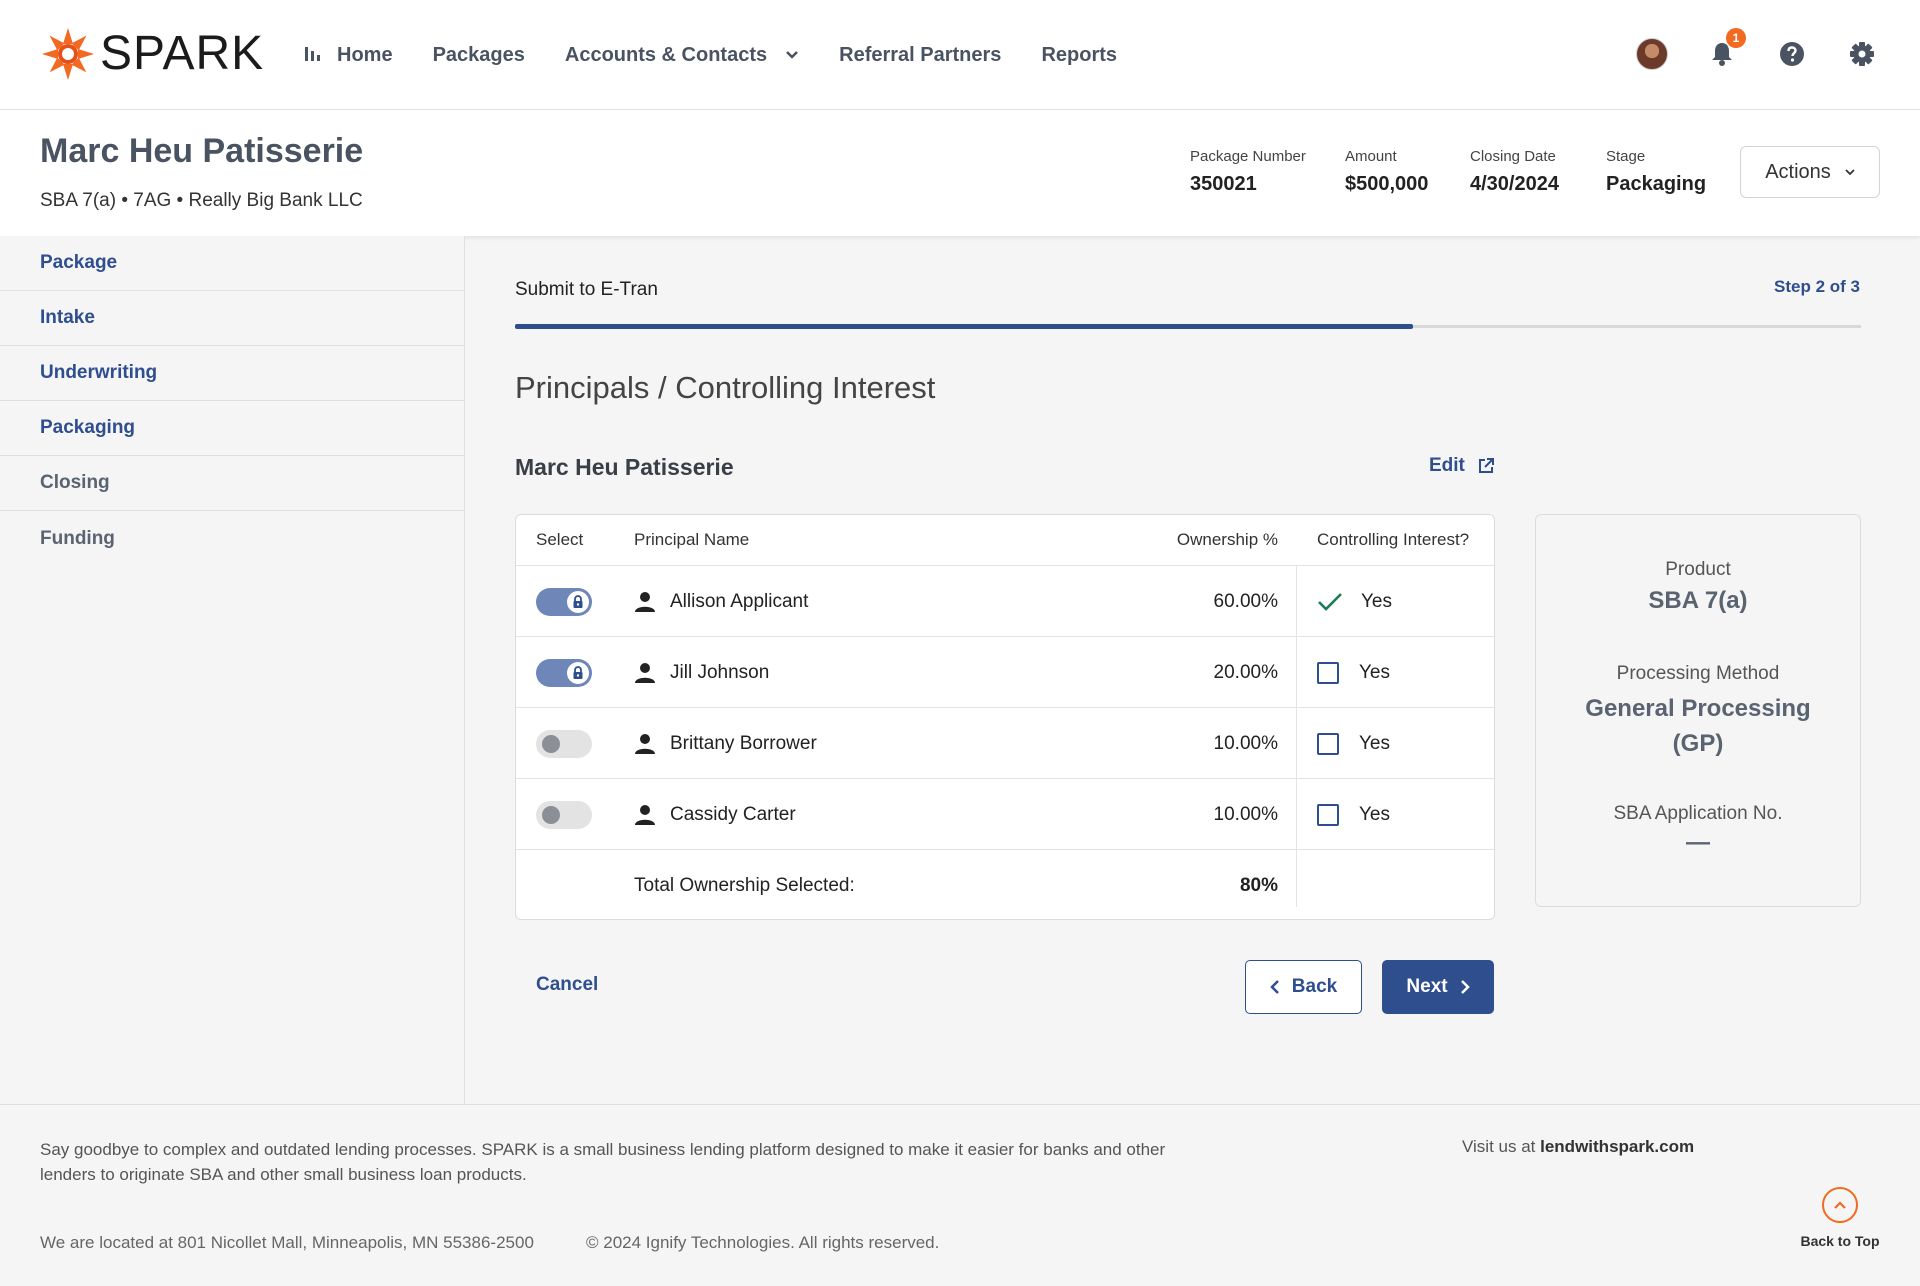 The width and height of the screenshot is (1920, 1286). What do you see at coordinates (1698, 813) in the screenshot?
I see `sba-application-number-label: SBA Application No.` at bounding box center [1698, 813].